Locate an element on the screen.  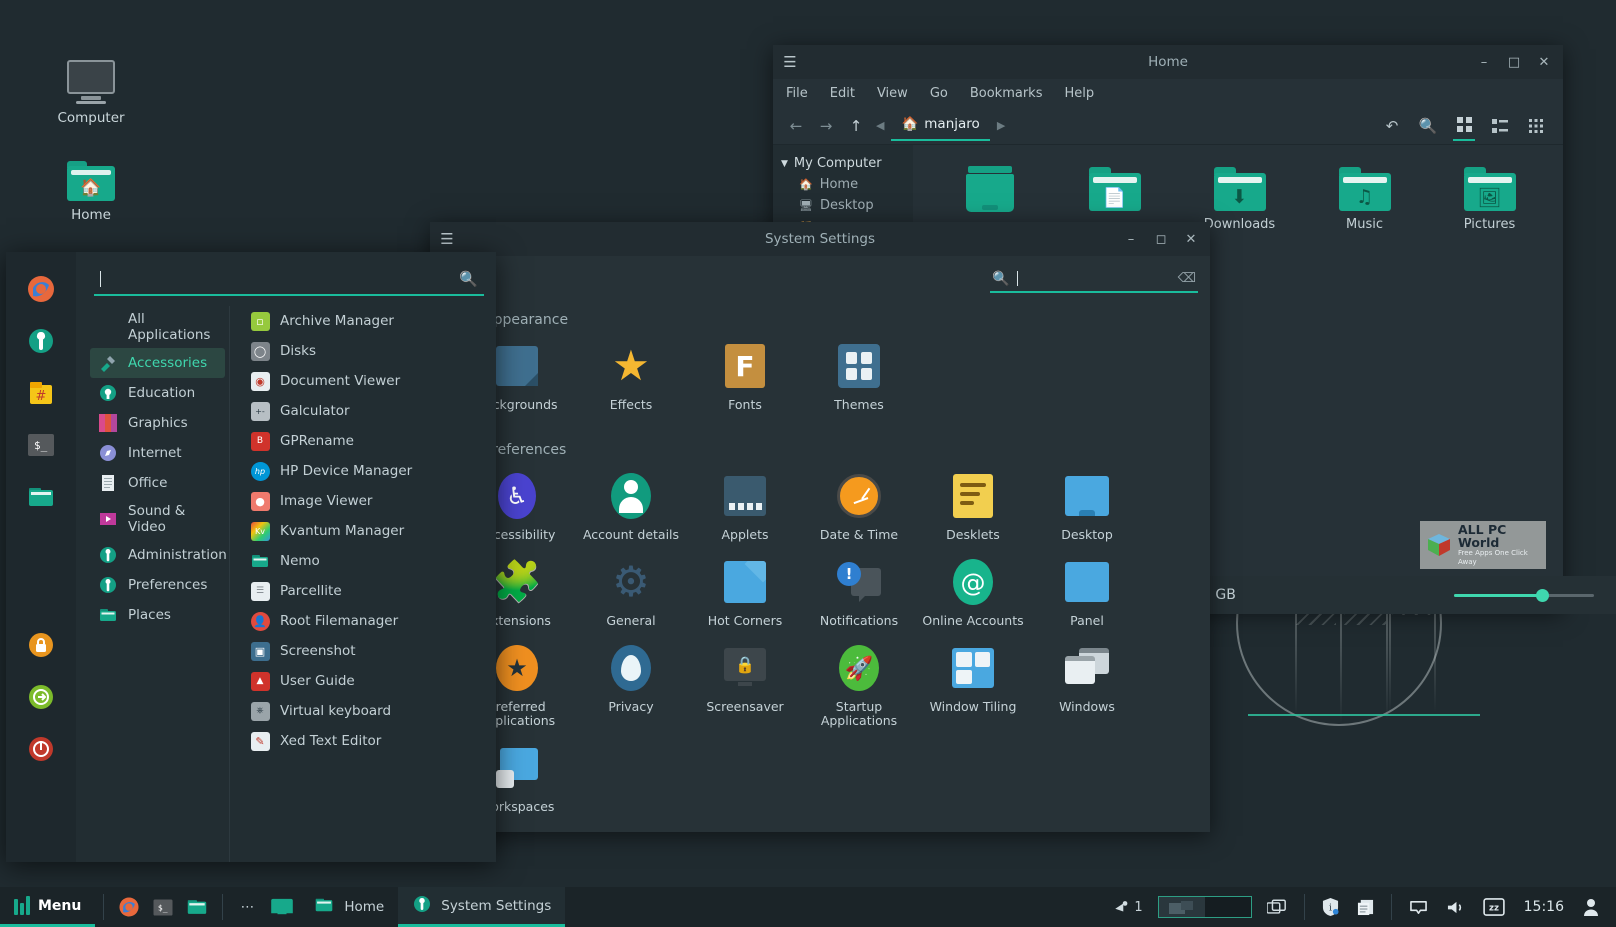
show-desktop-icon is located at coordinates (282, 907).